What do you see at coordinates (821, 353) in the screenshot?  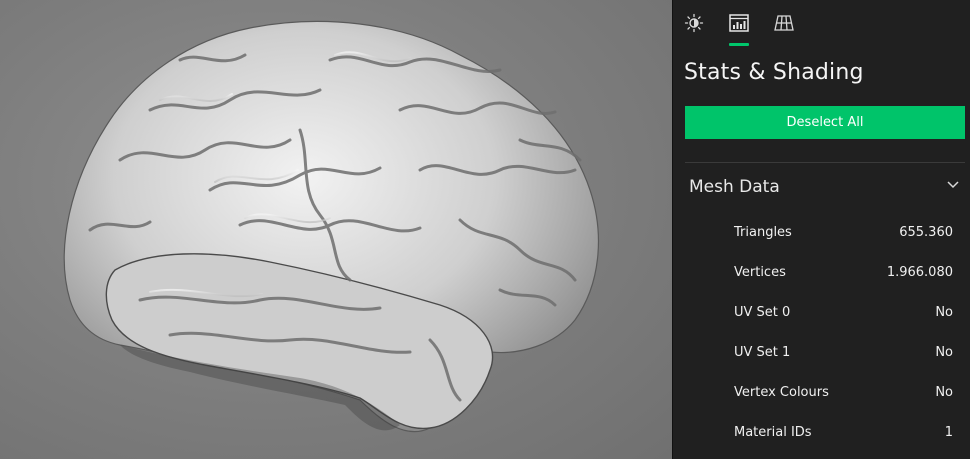 I see `stat-row-uv-set-1: UV Set 1 No` at bounding box center [821, 353].